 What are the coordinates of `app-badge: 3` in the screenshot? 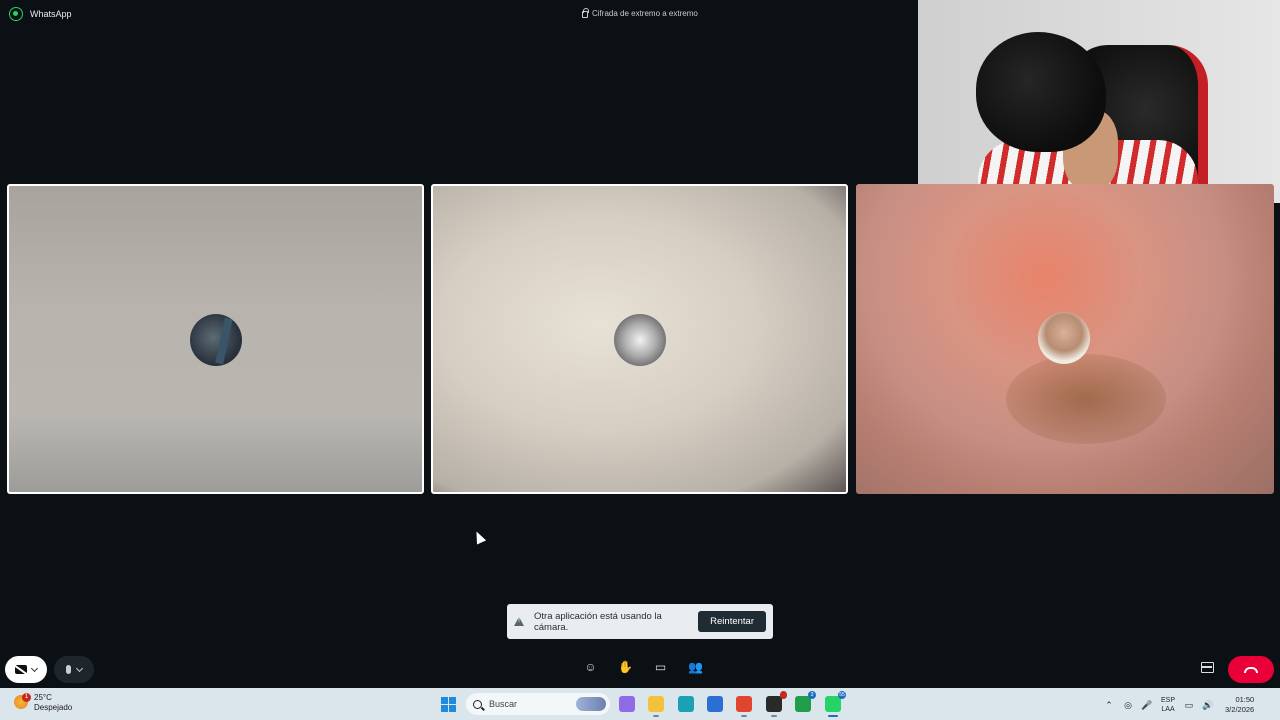 It's located at (812, 695).